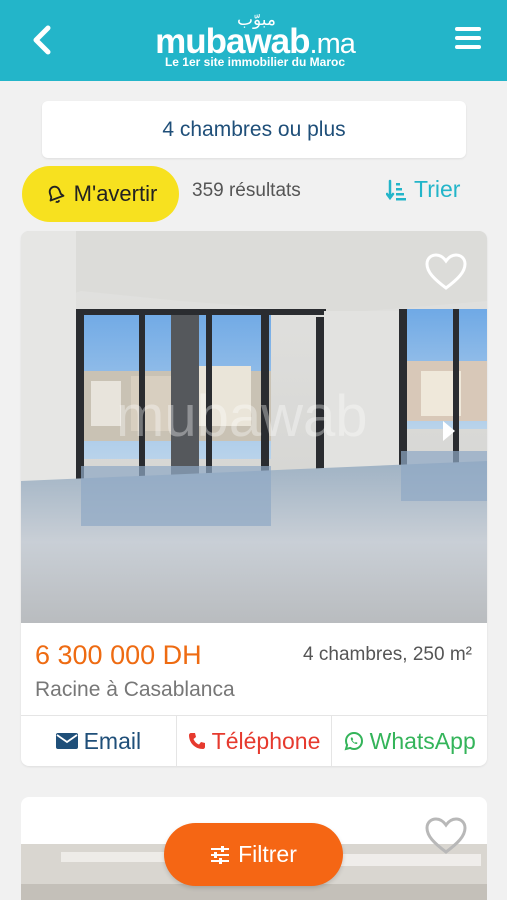 This screenshot has width=507, height=900. Describe the element at coordinates (353, 741) in the screenshot. I see `whatsapp-icon` at that location.